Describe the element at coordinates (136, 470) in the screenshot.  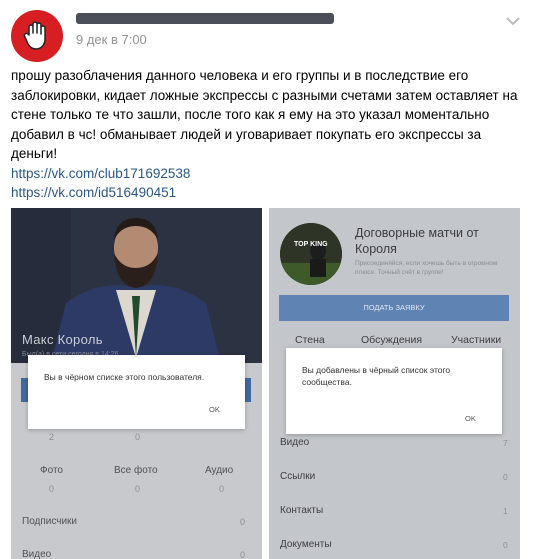
I see `media-tab-all-photos: Все фото` at that location.